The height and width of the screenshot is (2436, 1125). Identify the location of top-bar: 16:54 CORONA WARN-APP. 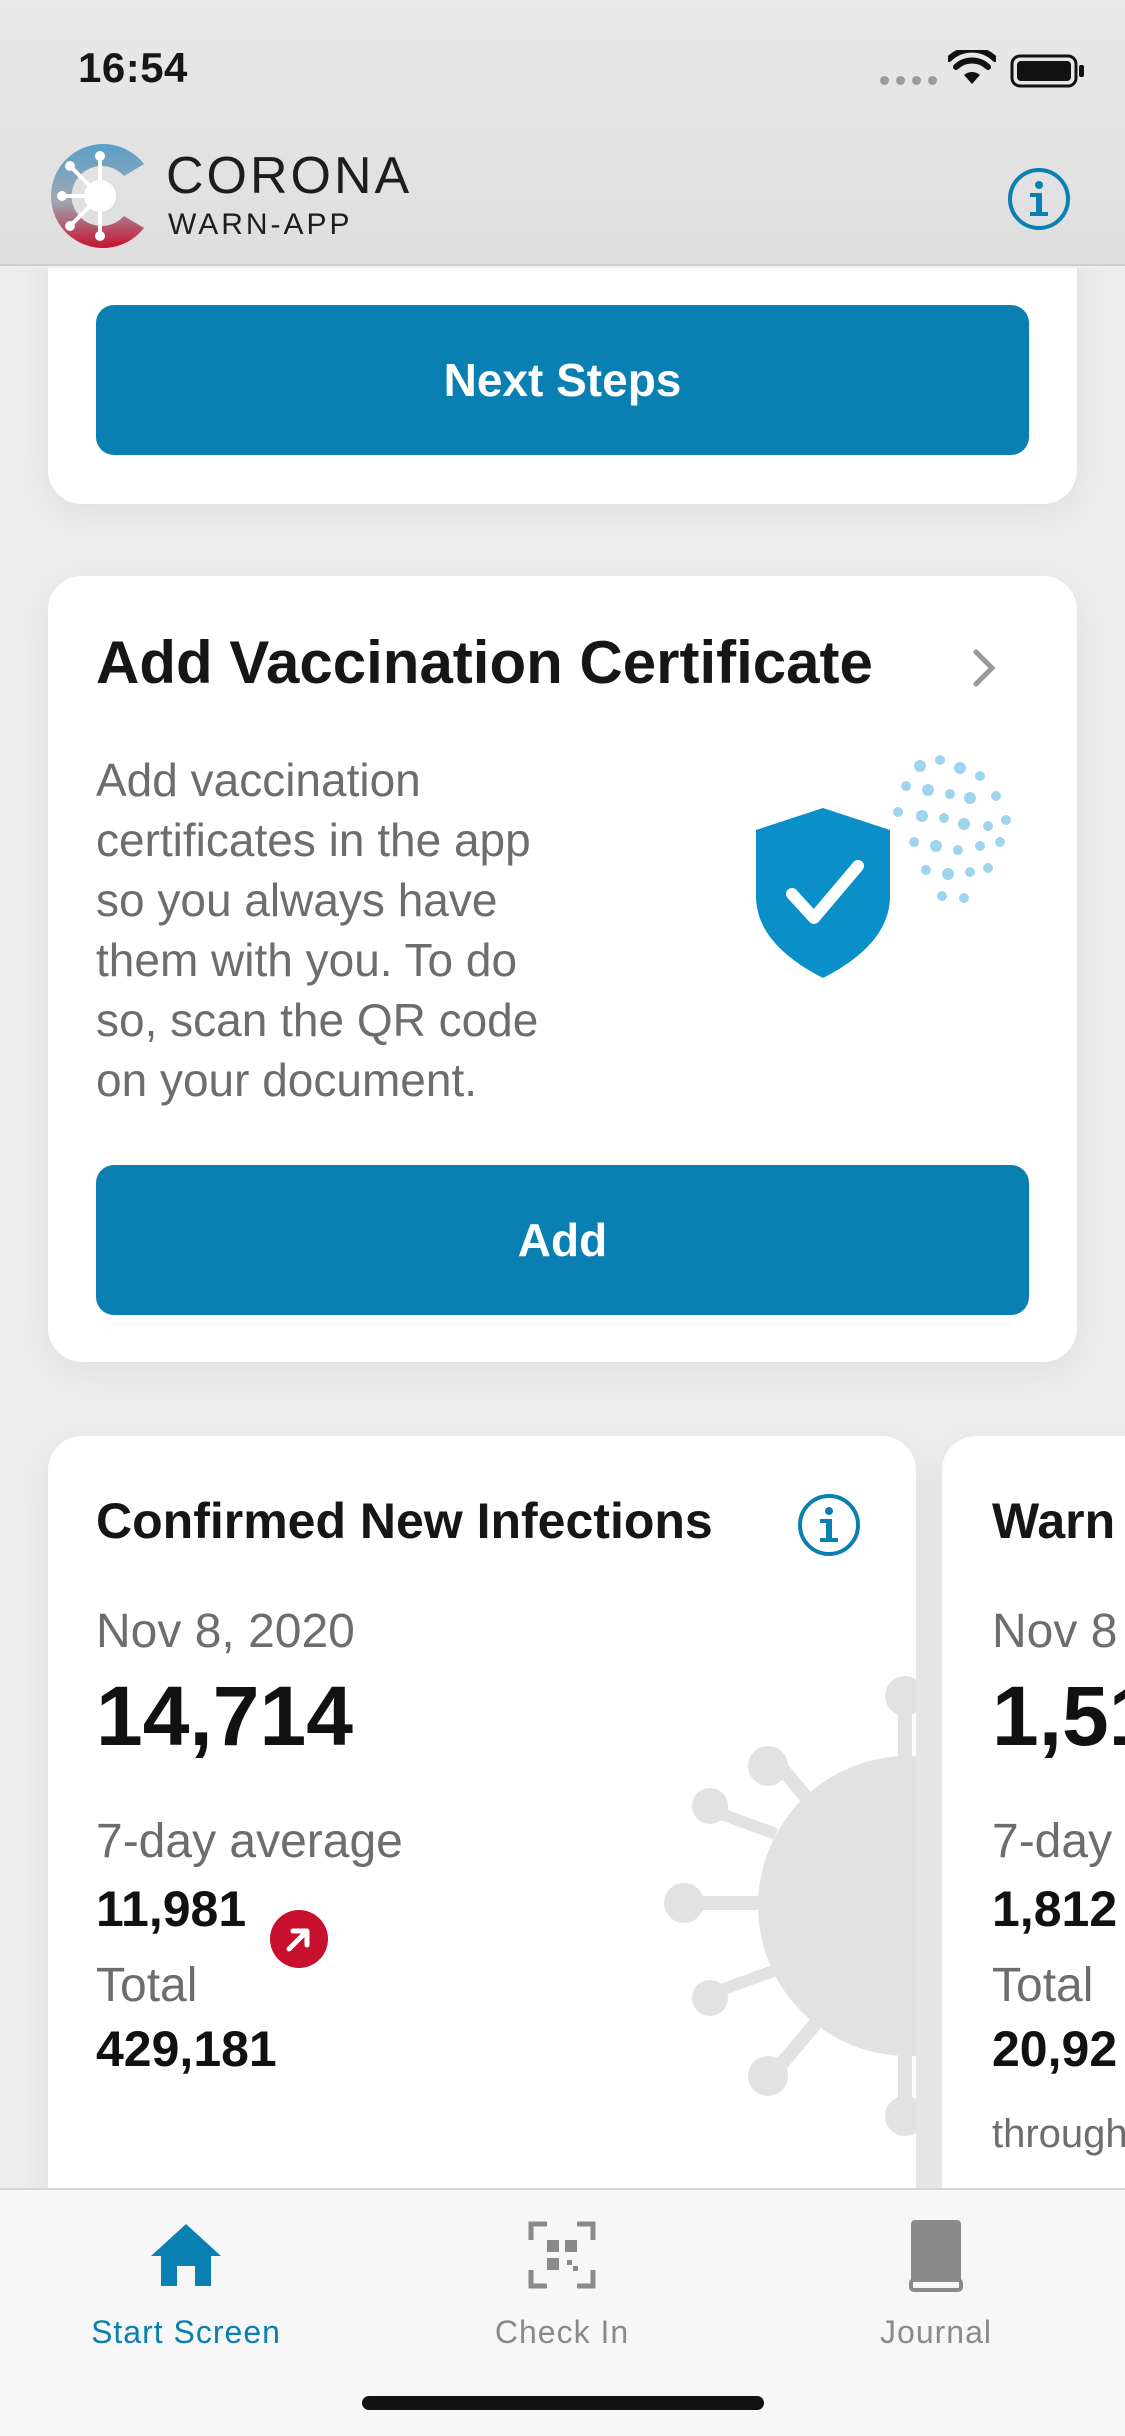
(562, 133).